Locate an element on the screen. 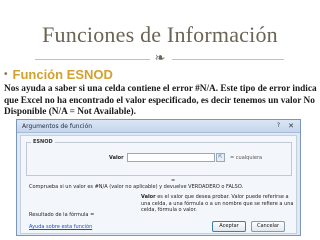  function-name-label: ESNOD is located at coordinates (43, 142).